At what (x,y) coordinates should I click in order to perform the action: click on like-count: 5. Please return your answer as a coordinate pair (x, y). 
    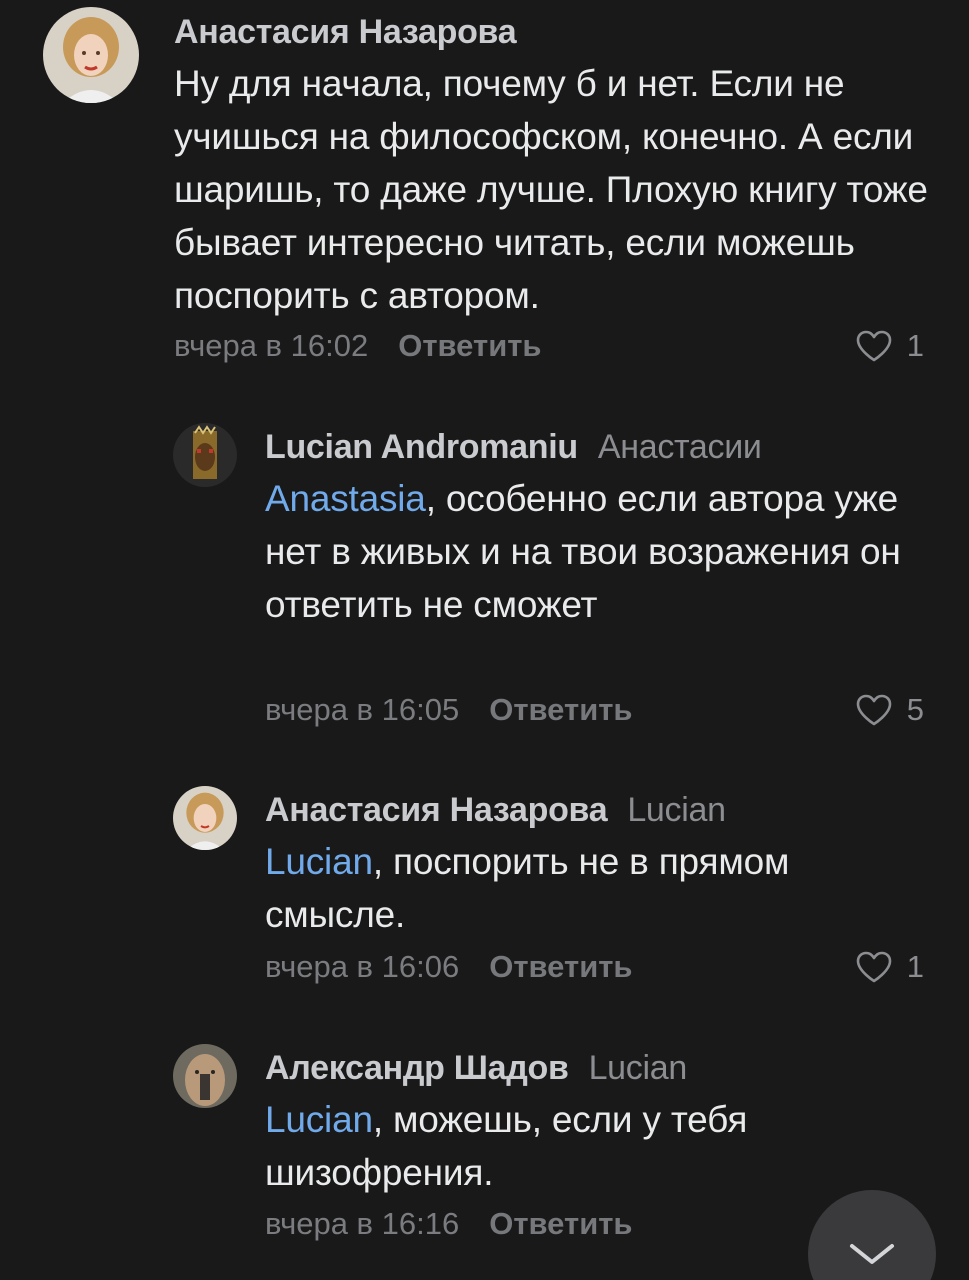
    Looking at the image, I should click on (915, 709).